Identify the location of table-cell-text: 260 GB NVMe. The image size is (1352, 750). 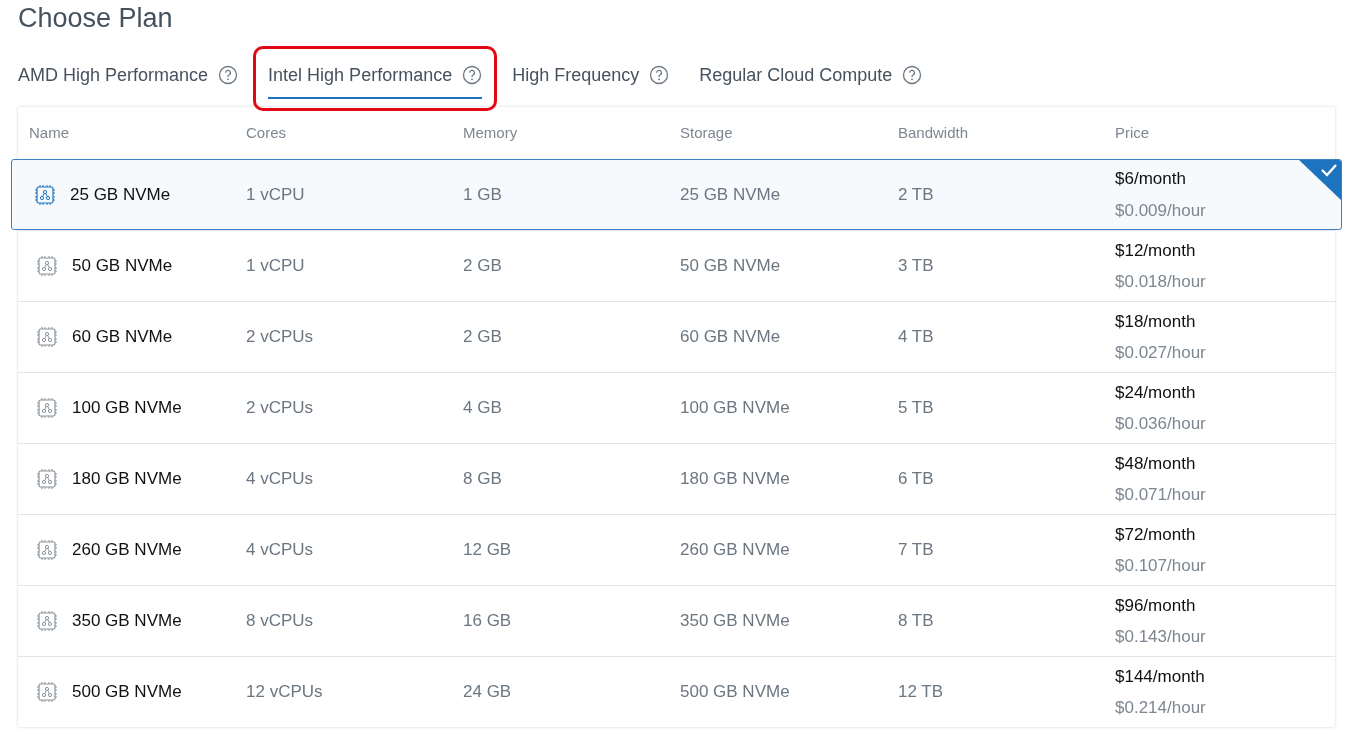
(735, 550).